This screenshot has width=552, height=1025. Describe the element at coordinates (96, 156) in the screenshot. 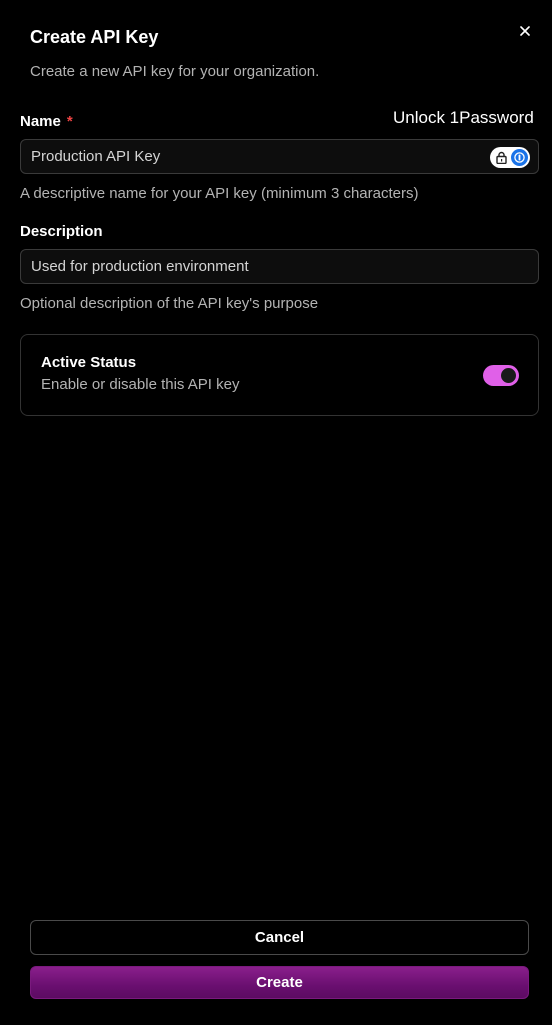

I see `name-input-value: Production API Key` at that location.